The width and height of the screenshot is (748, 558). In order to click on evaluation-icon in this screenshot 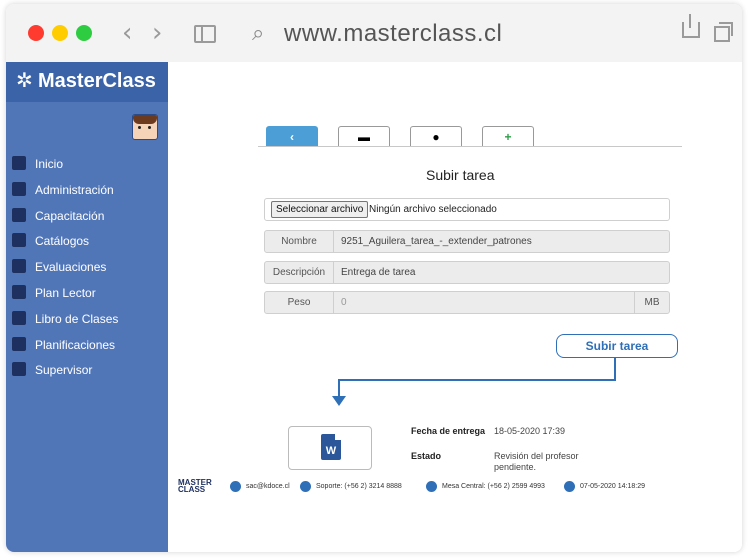, I will do `click(19, 266)`.